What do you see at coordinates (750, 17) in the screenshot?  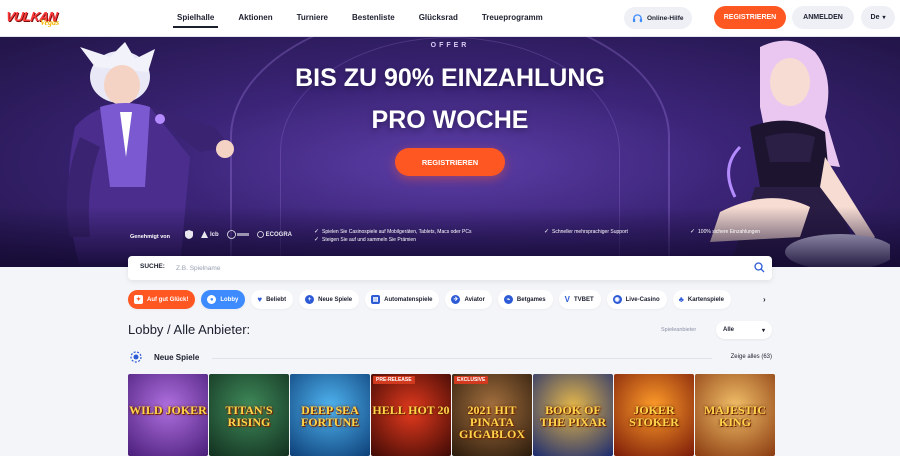 I see `register-button: REGISTRIEREN` at bounding box center [750, 17].